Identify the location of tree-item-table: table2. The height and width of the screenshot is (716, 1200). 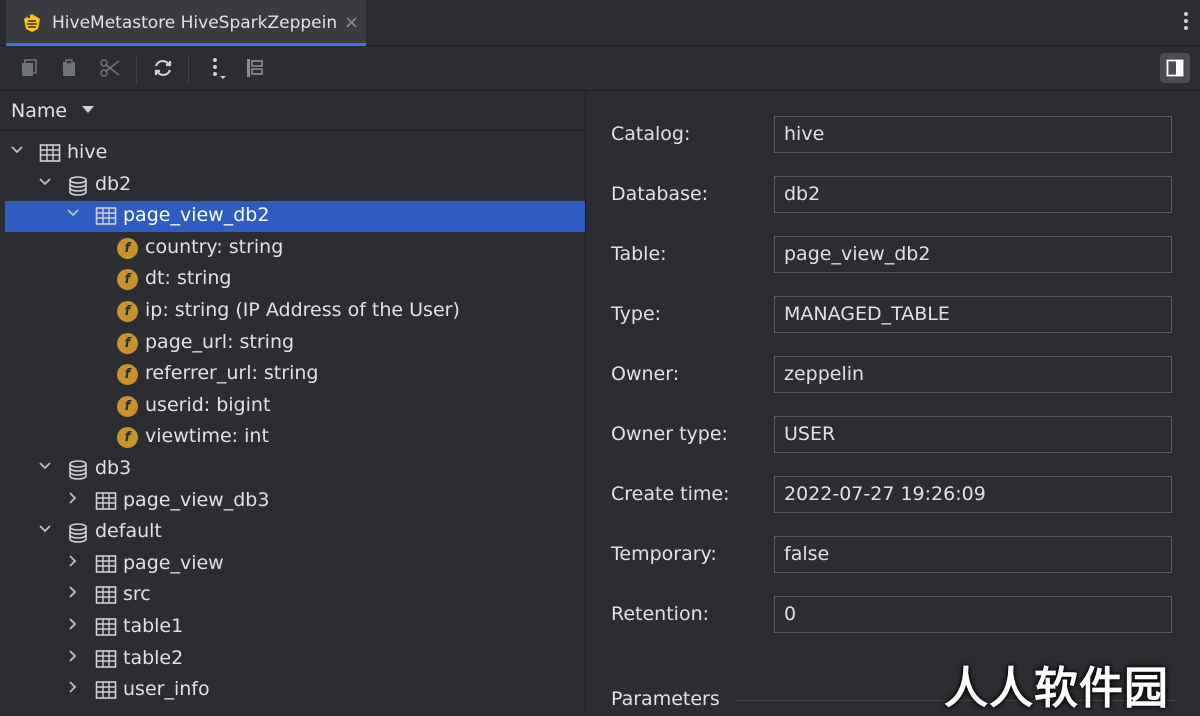
(295, 659).